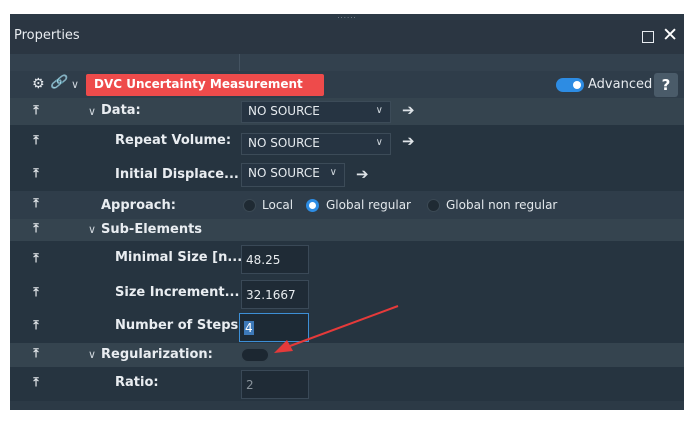 This screenshot has width=684, height=424. I want to click on initial-displacement-row: ⤒ Initial Displace... NO SOURCE ∨ ➔, so click(347, 174).